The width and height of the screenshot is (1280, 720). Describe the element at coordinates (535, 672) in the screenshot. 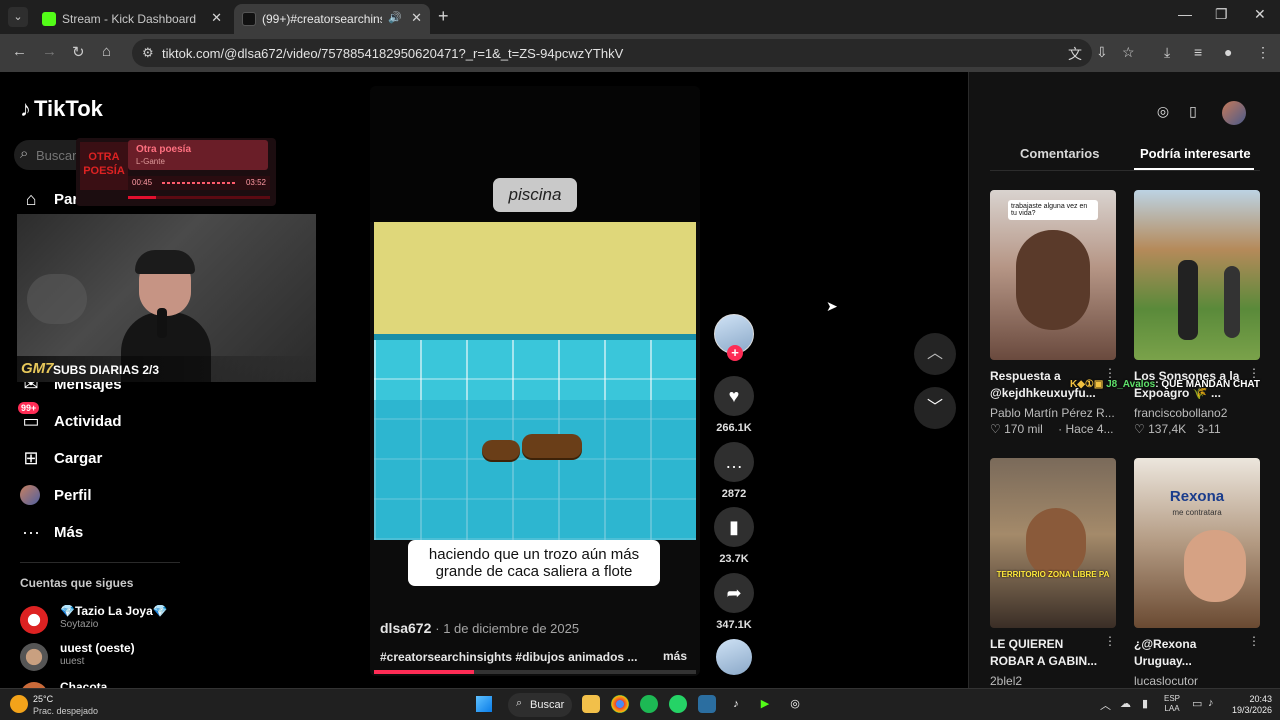

I see `video-progress-bar` at that location.